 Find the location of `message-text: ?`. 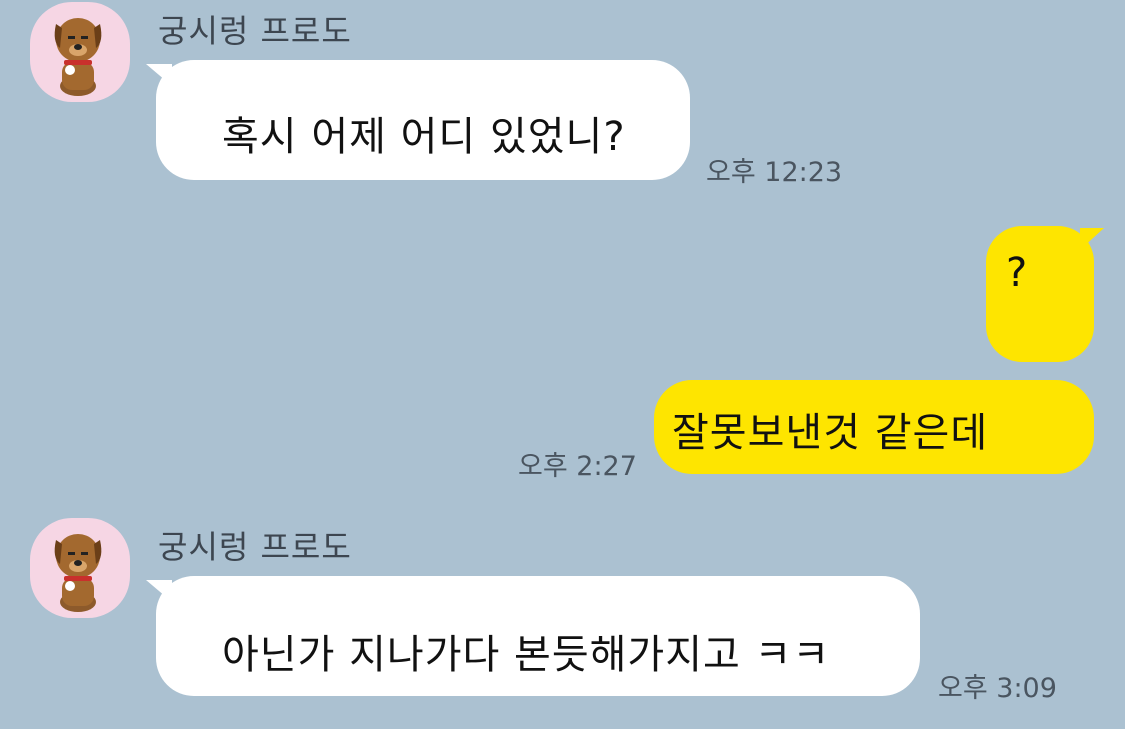

message-text: ? is located at coordinates (1017, 273).